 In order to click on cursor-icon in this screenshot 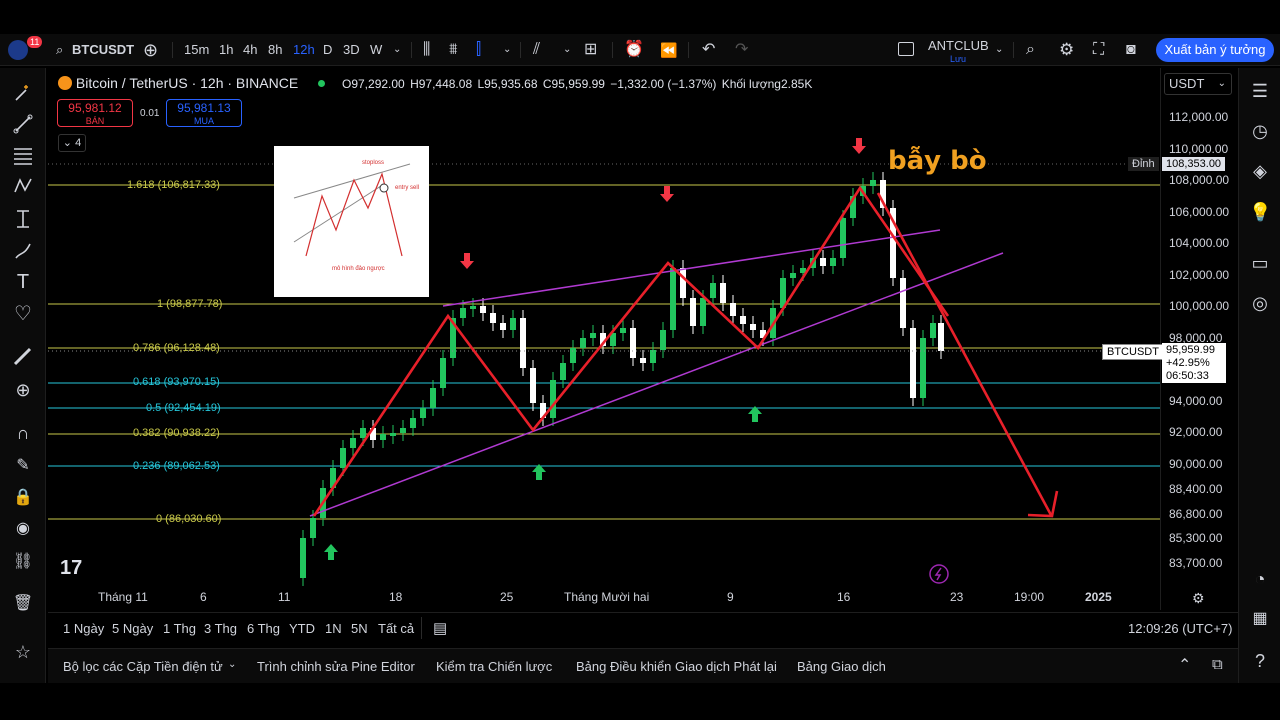, I will do `click(23, 93)`.